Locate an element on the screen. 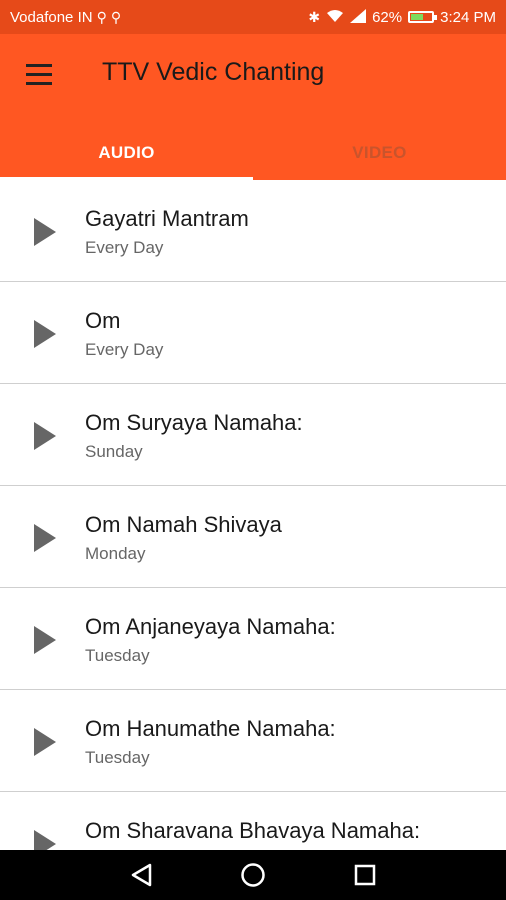 The height and width of the screenshot is (900, 506). status-right: ✱ 62% 3:24 PM is located at coordinates (402, 17).